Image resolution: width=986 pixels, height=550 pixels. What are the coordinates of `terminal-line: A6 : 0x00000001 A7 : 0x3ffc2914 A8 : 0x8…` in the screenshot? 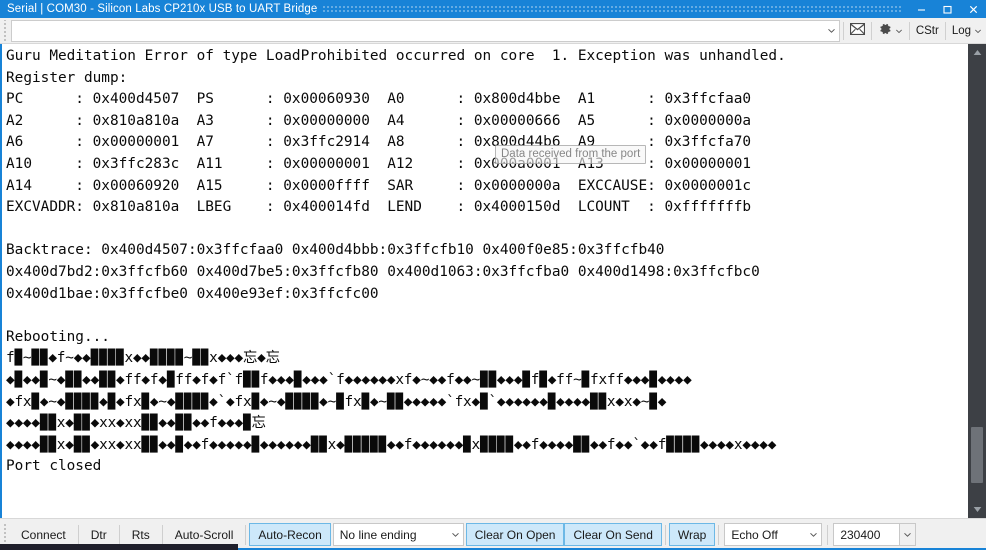 It's located at (379, 142).